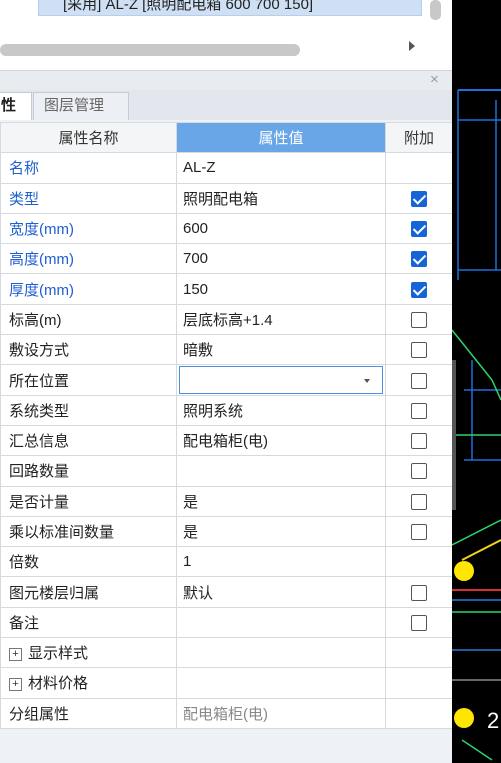 The width and height of the screenshot is (501, 763). What do you see at coordinates (419, 137) in the screenshot?
I see `column-header-extra: 附加` at bounding box center [419, 137].